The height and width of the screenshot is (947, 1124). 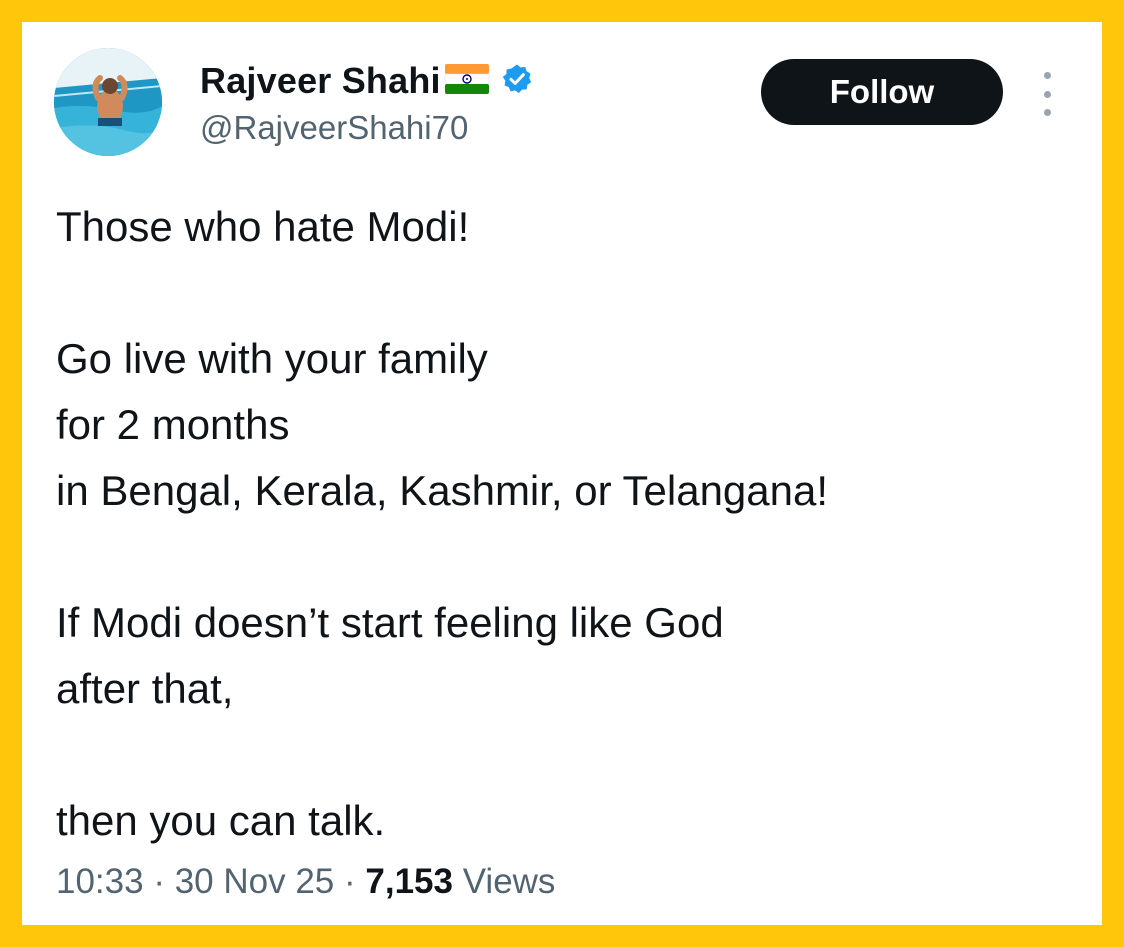 What do you see at coordinates (409, 881) in the screenshot?
I see `views-count: 7,153` at bounding box center [409, 881].